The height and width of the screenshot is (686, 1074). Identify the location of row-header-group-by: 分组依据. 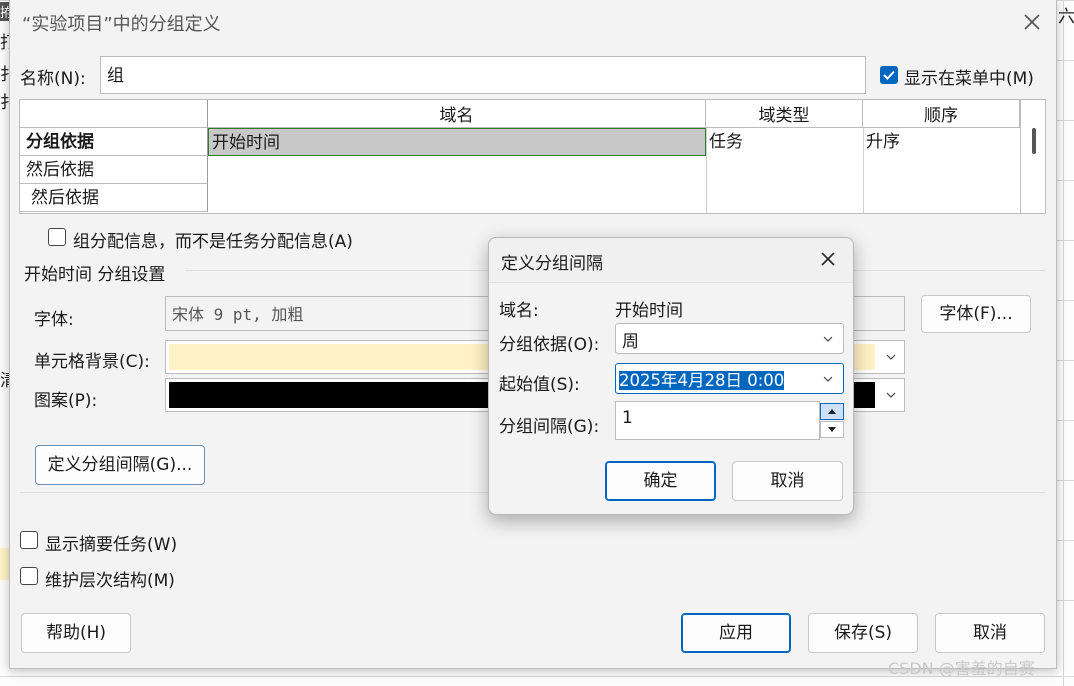
(114, 142).